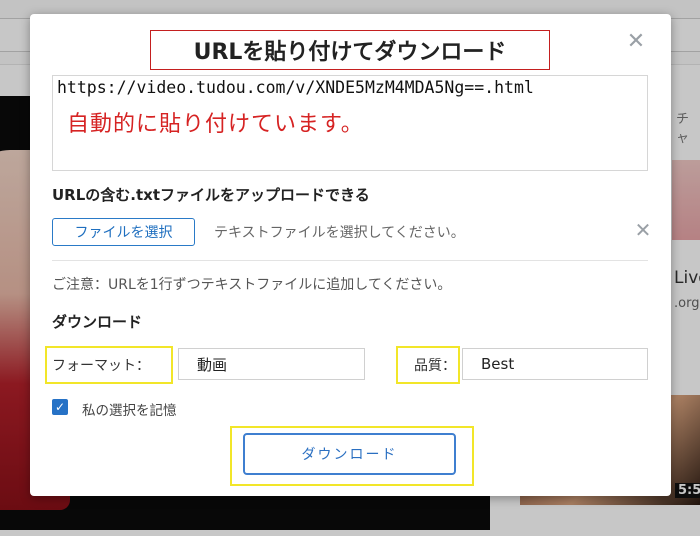 Image resolution: width=700 pixels, height=536 pixels. I want to click on download-heading: ダウンロード, so click(97, 322).